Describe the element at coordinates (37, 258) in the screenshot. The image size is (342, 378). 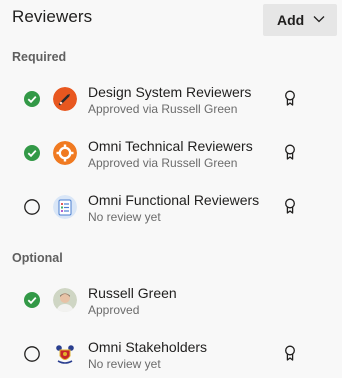
I see `section-label-optional: Optional` at that location.